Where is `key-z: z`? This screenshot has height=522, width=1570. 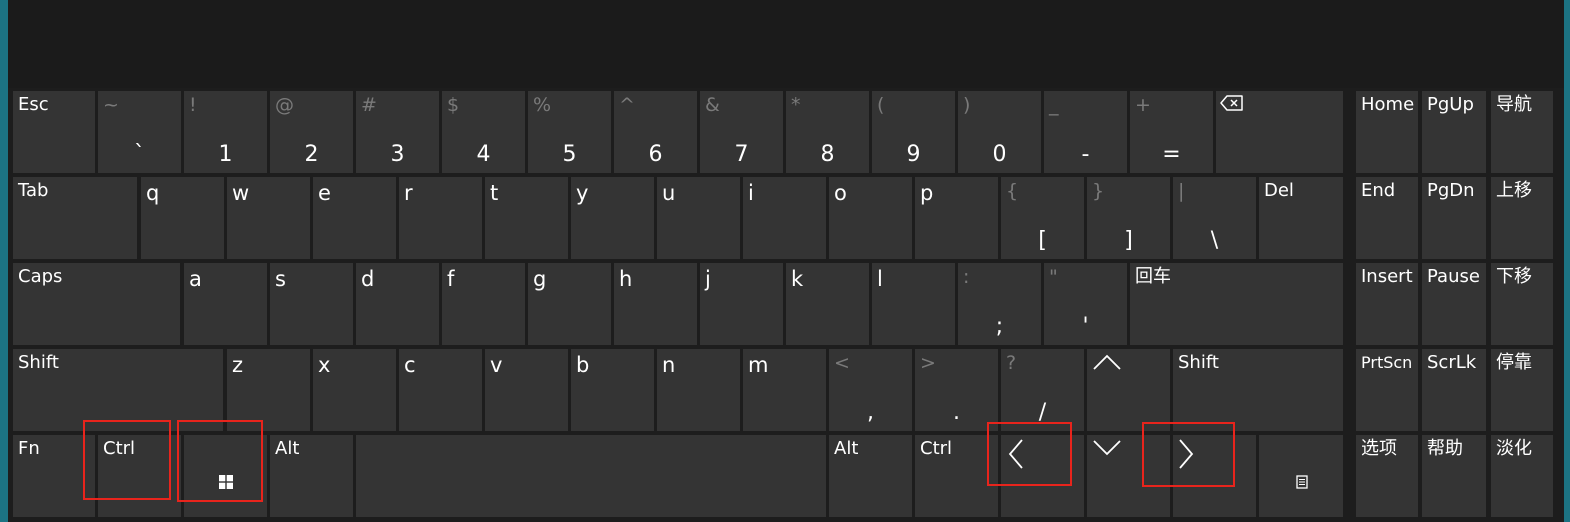
key-z: z is located at coordinates (268, 390).